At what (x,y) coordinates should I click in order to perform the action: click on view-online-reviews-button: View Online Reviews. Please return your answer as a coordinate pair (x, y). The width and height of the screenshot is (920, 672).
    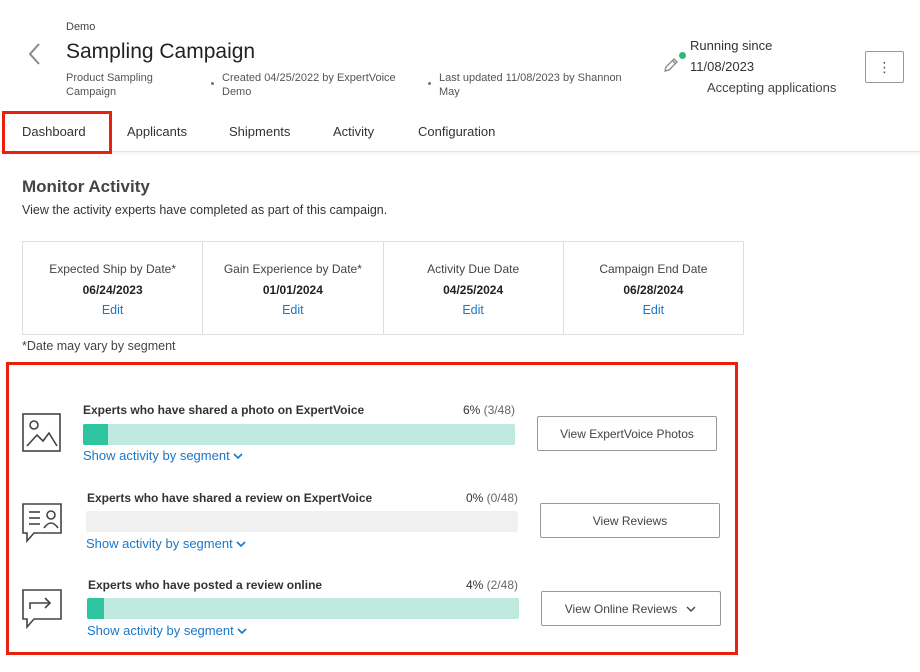
    Looking at the image, I should click on (631, 608).